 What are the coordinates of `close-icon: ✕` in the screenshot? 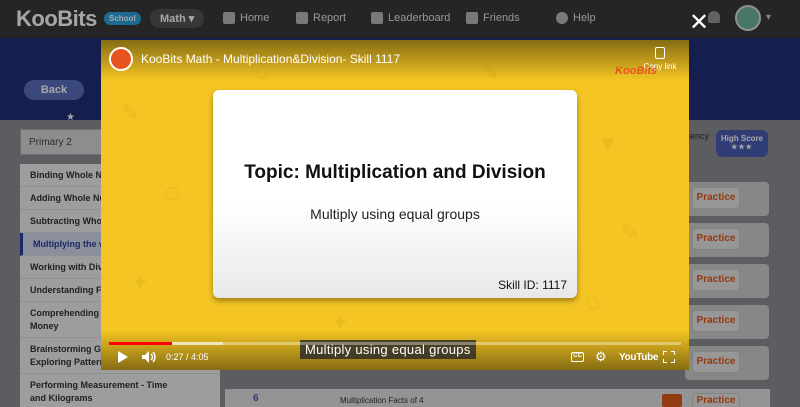 It's located at (699, 23).